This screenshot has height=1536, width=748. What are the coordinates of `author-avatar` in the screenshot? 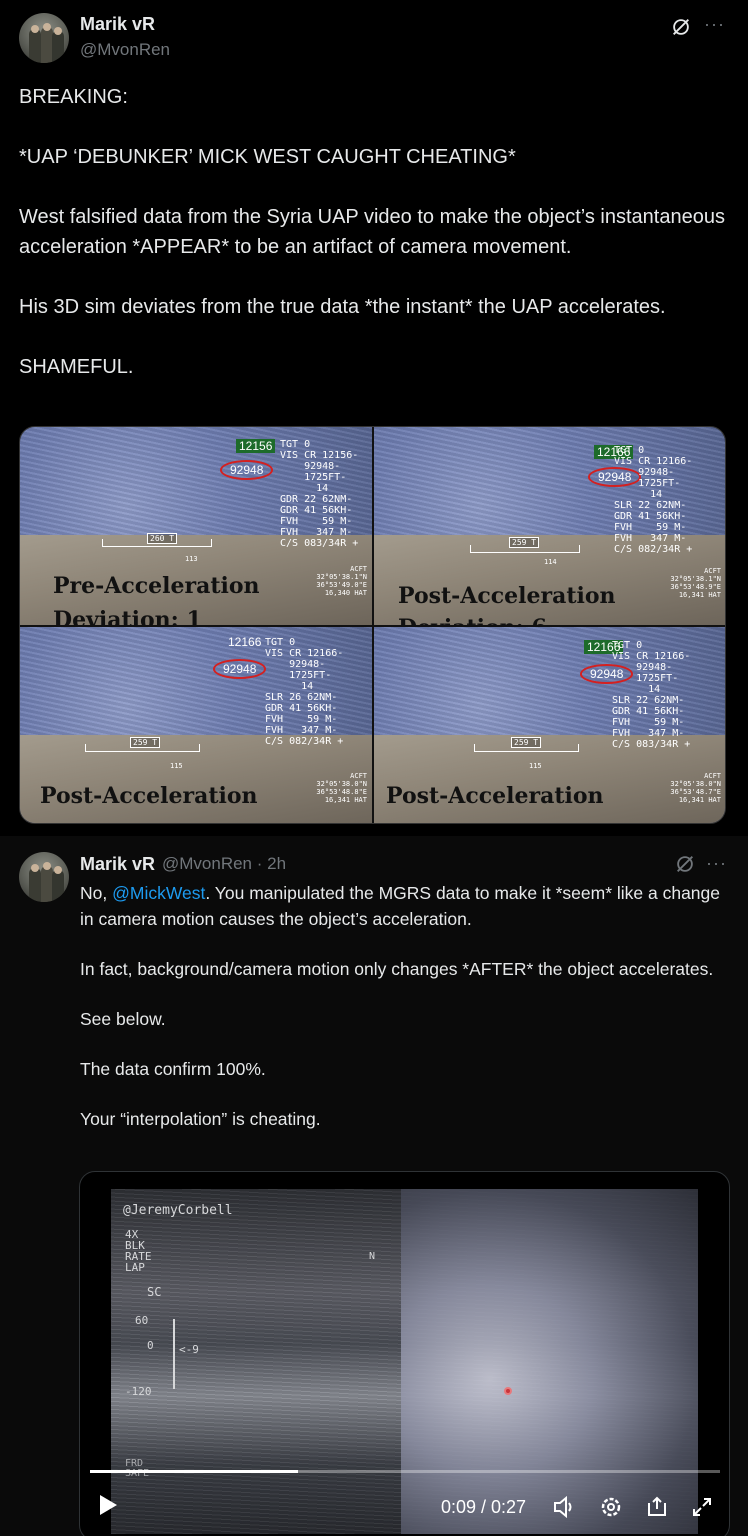 It's located at (44, 38).